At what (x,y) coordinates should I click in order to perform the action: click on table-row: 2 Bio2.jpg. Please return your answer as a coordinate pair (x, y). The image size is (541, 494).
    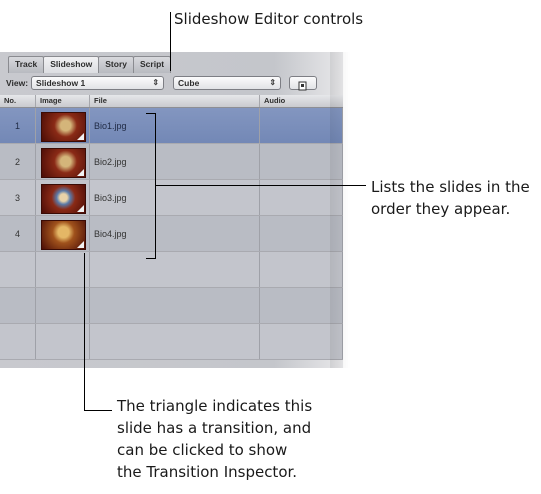
    Looking at the image, I should click on (171, 162).